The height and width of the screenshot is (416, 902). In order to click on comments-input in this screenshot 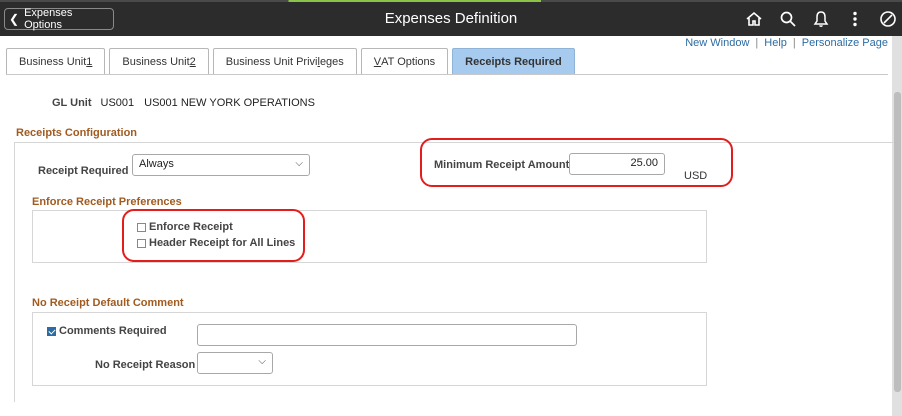, I will do `click(387, 335)`.